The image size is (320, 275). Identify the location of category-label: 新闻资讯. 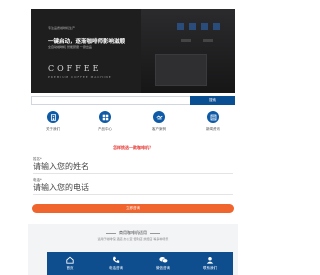
(213, 129).